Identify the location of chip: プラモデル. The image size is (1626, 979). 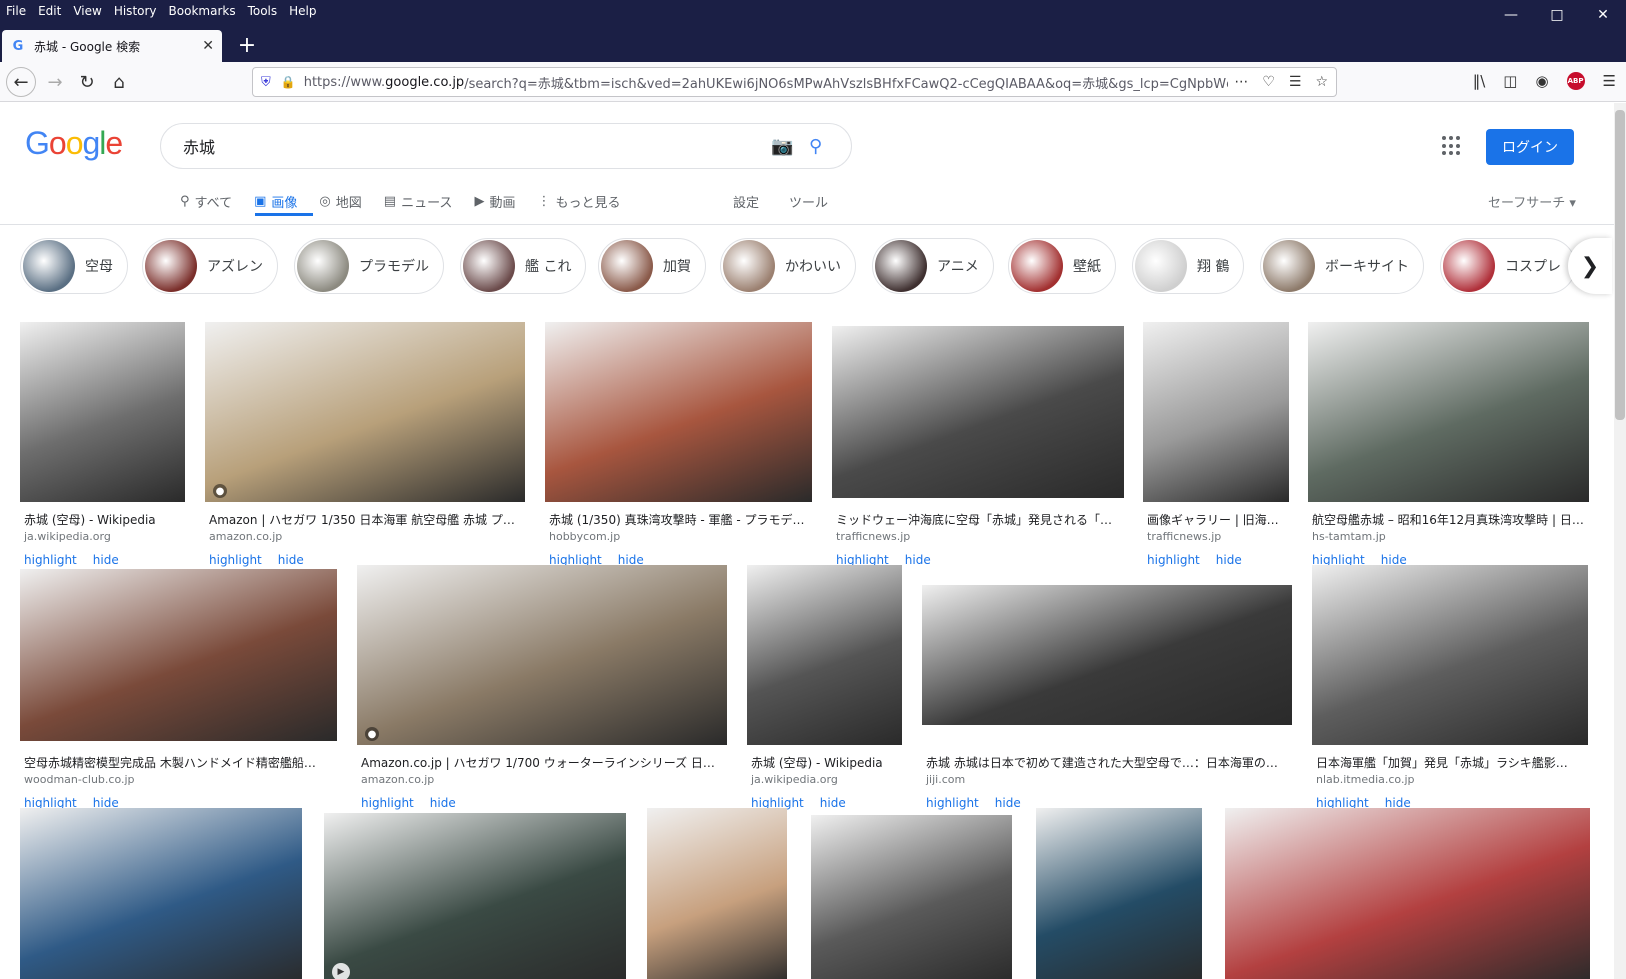
(369, 266).